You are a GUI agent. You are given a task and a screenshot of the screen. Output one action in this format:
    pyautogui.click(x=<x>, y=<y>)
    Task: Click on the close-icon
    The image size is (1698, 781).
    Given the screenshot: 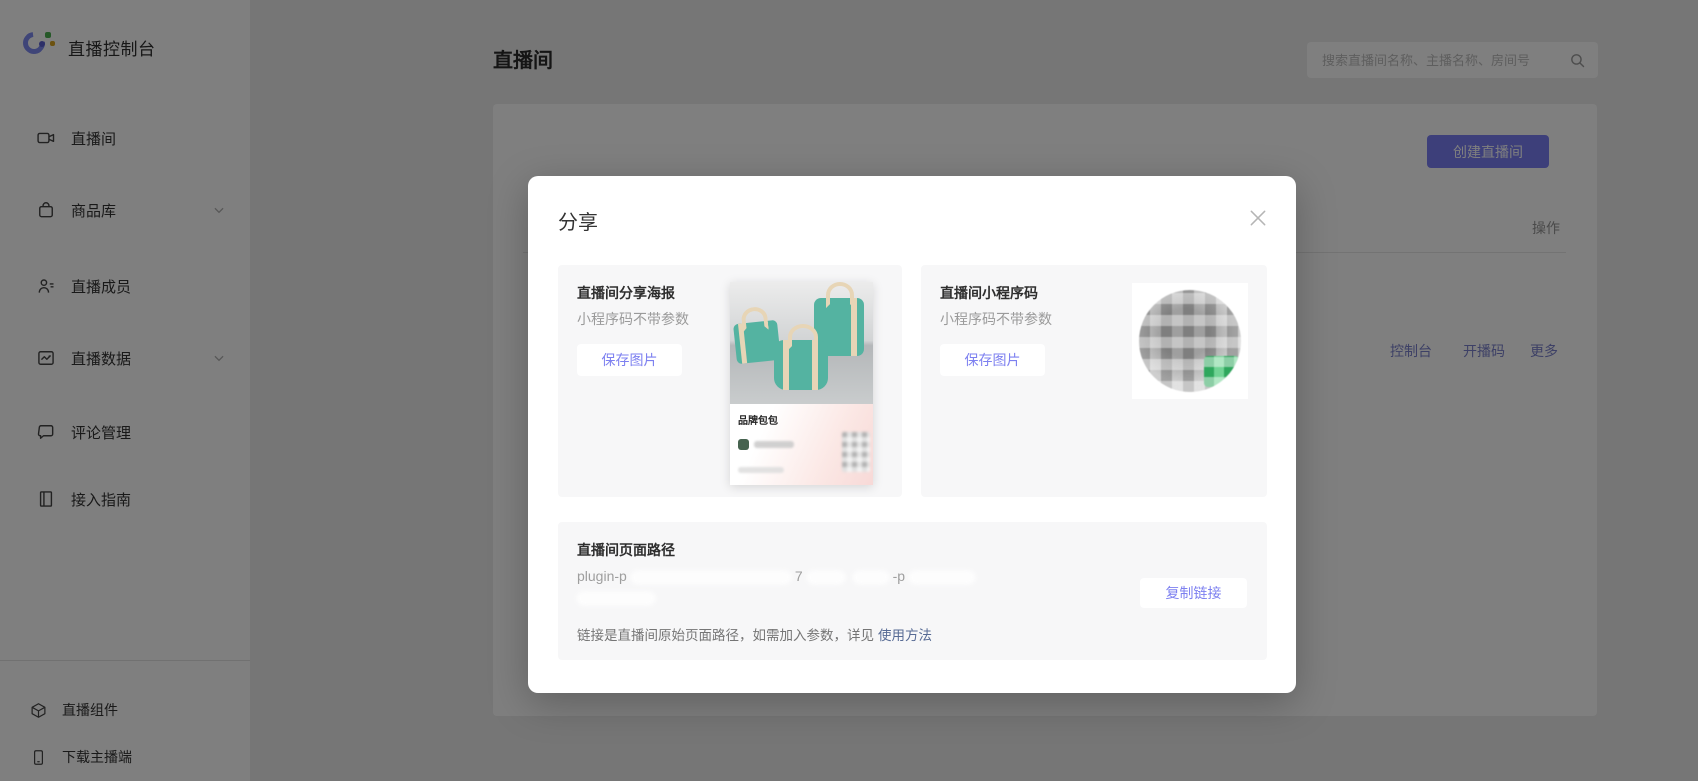 What is the action you would take?
    pyautogui.click(x=1258, y=218)
    